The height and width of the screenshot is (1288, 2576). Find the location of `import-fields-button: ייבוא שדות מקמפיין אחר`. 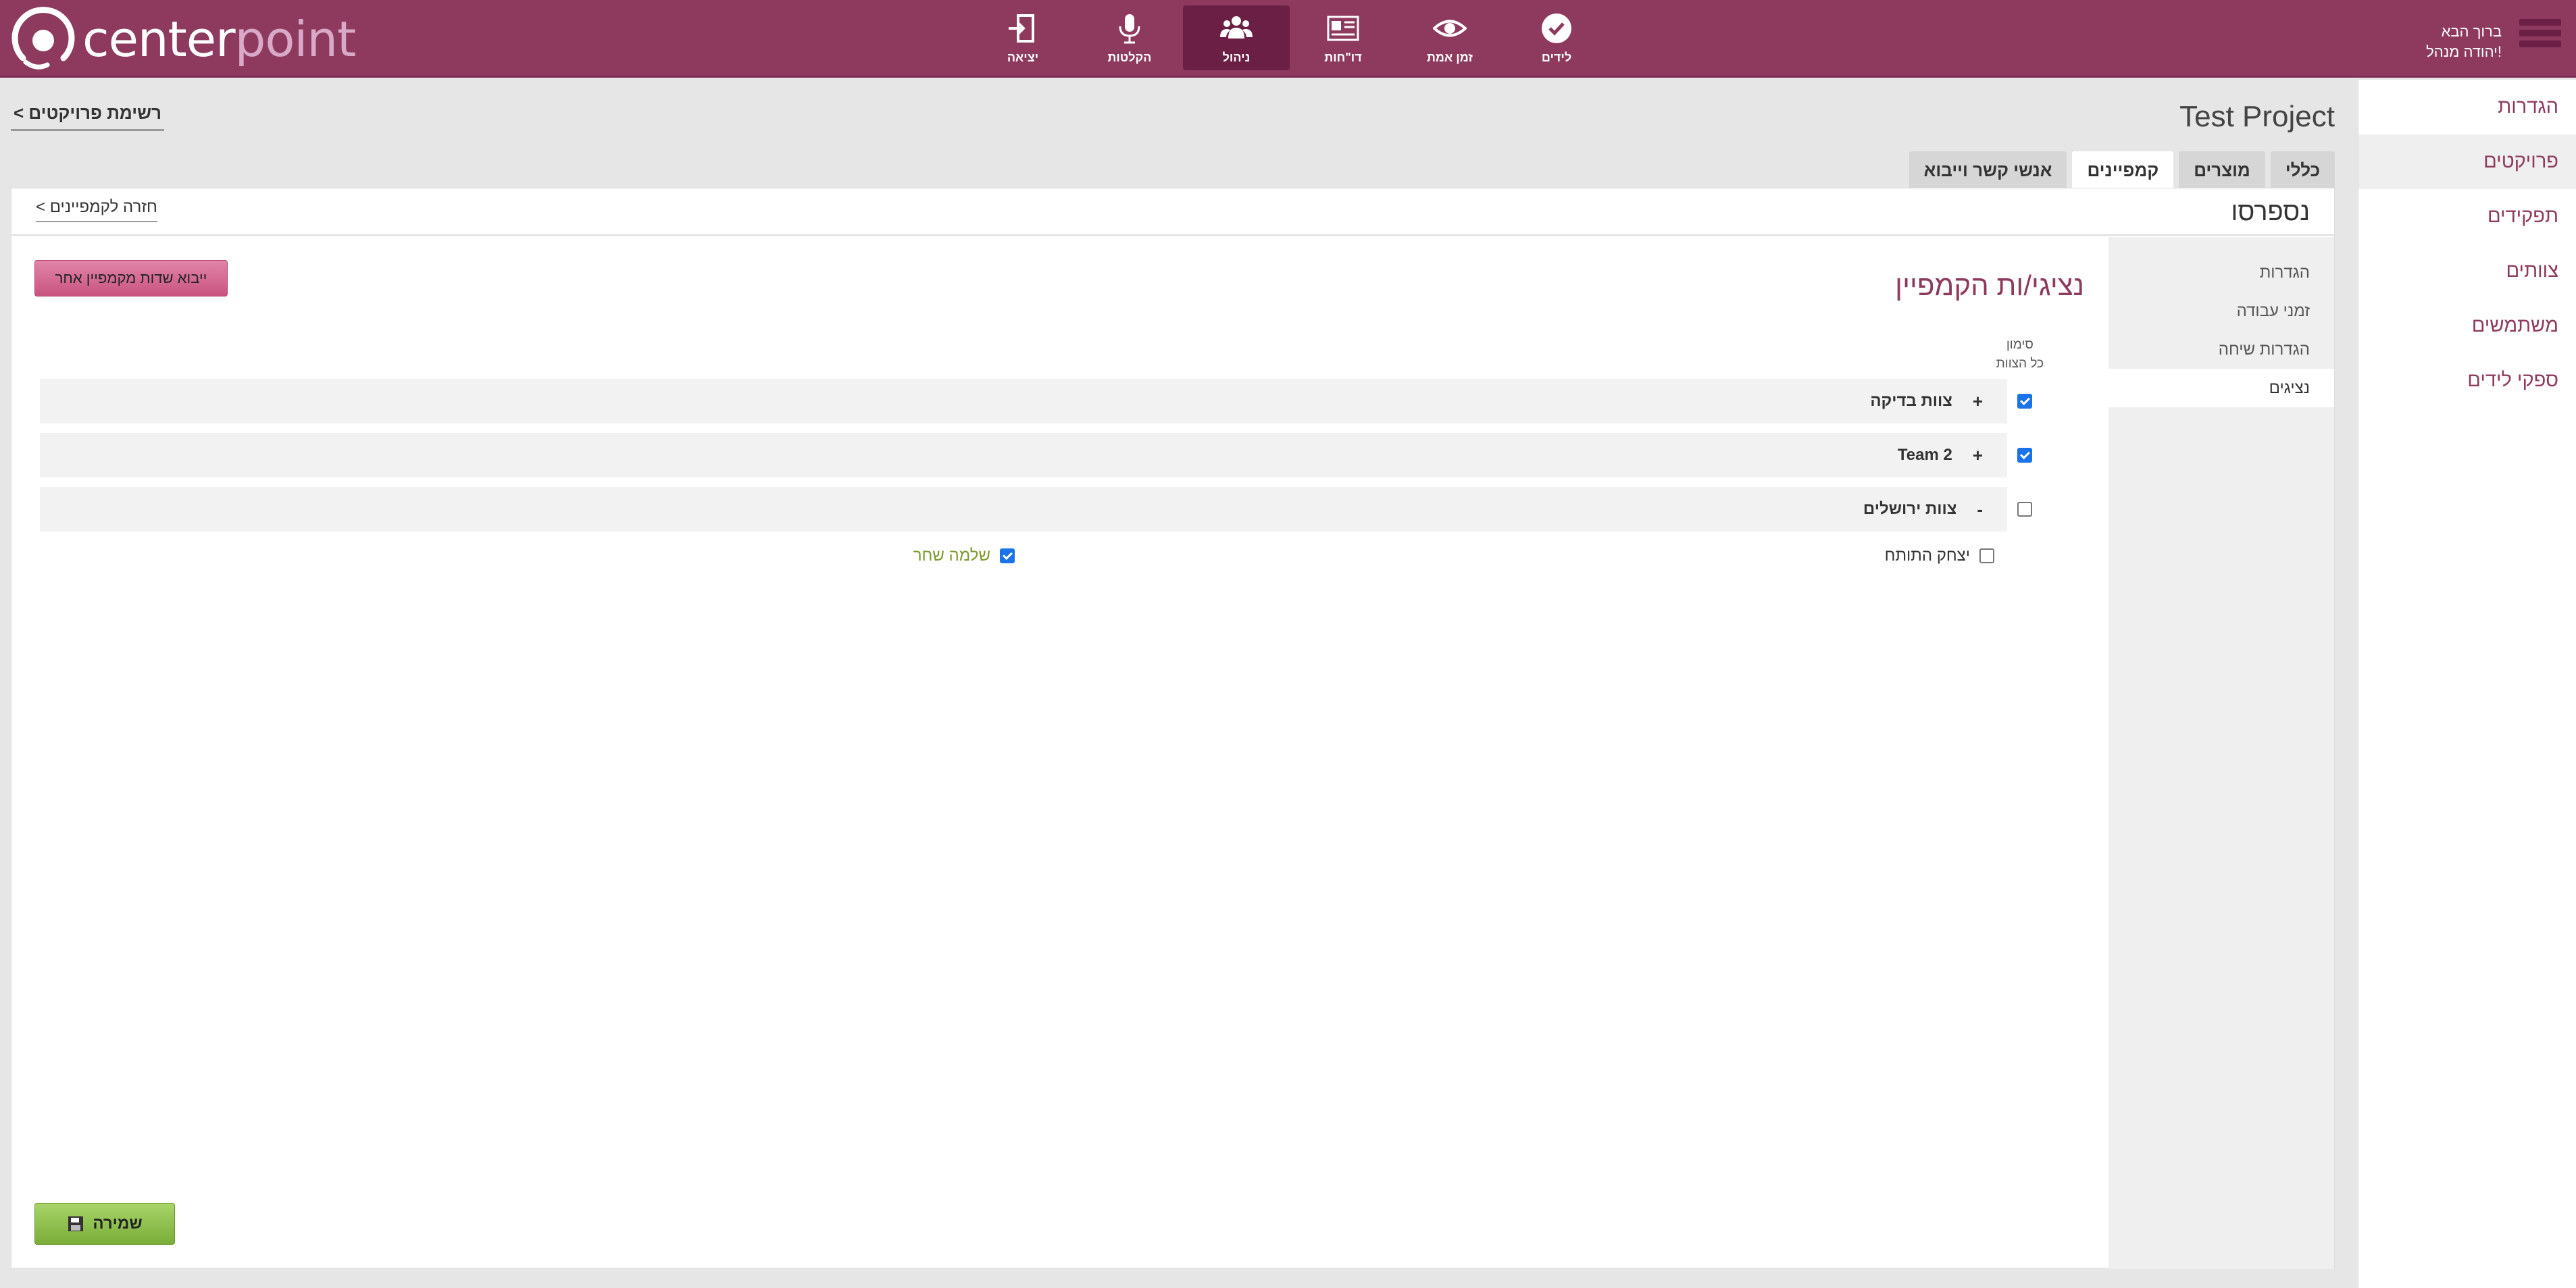

import-fields-button: ייבוא שדות מקמפיין אחר is located at coordinates (131, 278).